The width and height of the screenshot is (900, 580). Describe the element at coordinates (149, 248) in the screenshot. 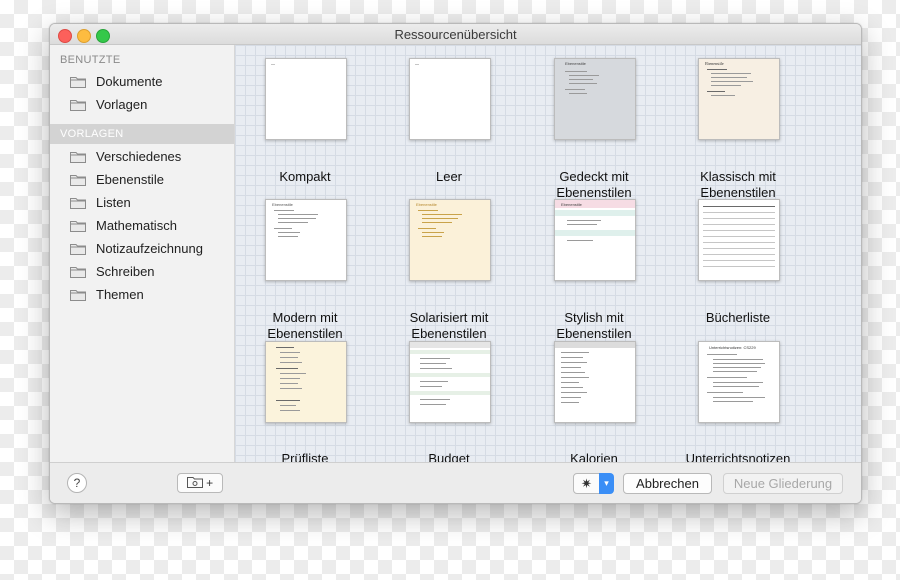

I see `sidebar-item-label: Notizaufzeichnung` at that location.